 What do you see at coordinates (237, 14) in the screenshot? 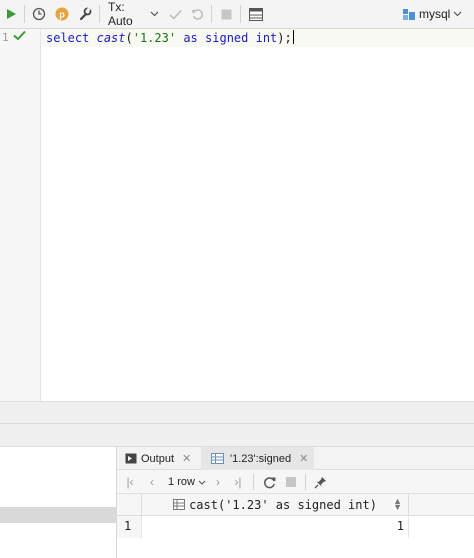
I see `editor-toolbar: p Tx: Auto mysql` at bounding box center [237, 14].